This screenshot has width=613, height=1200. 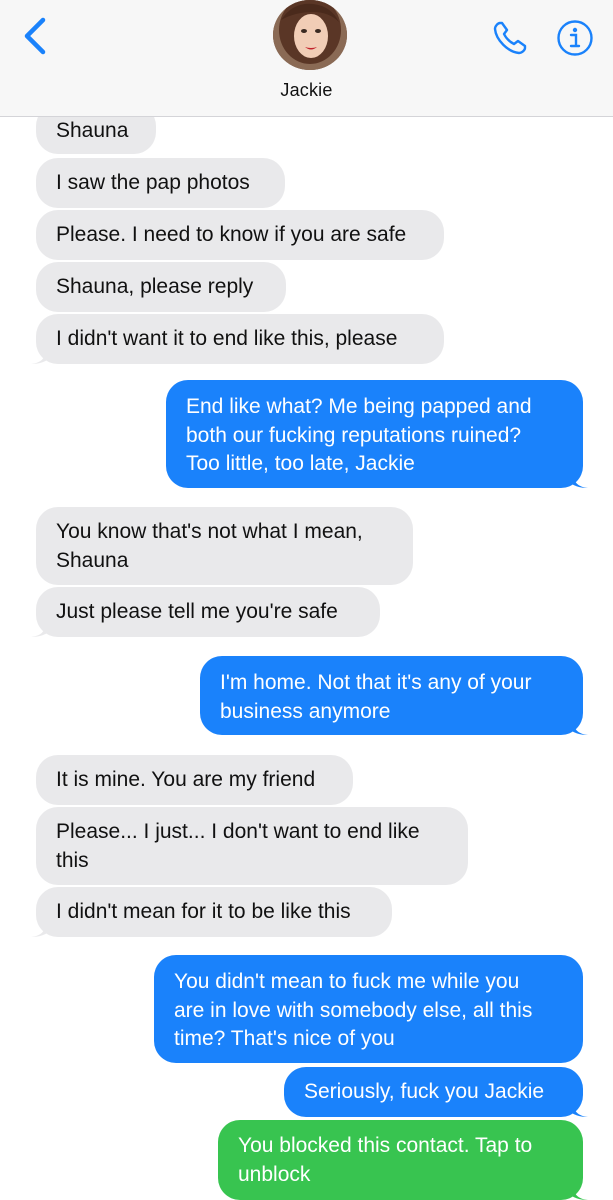 I want to click on message-line: unblock, so click(x=274, y=1174).